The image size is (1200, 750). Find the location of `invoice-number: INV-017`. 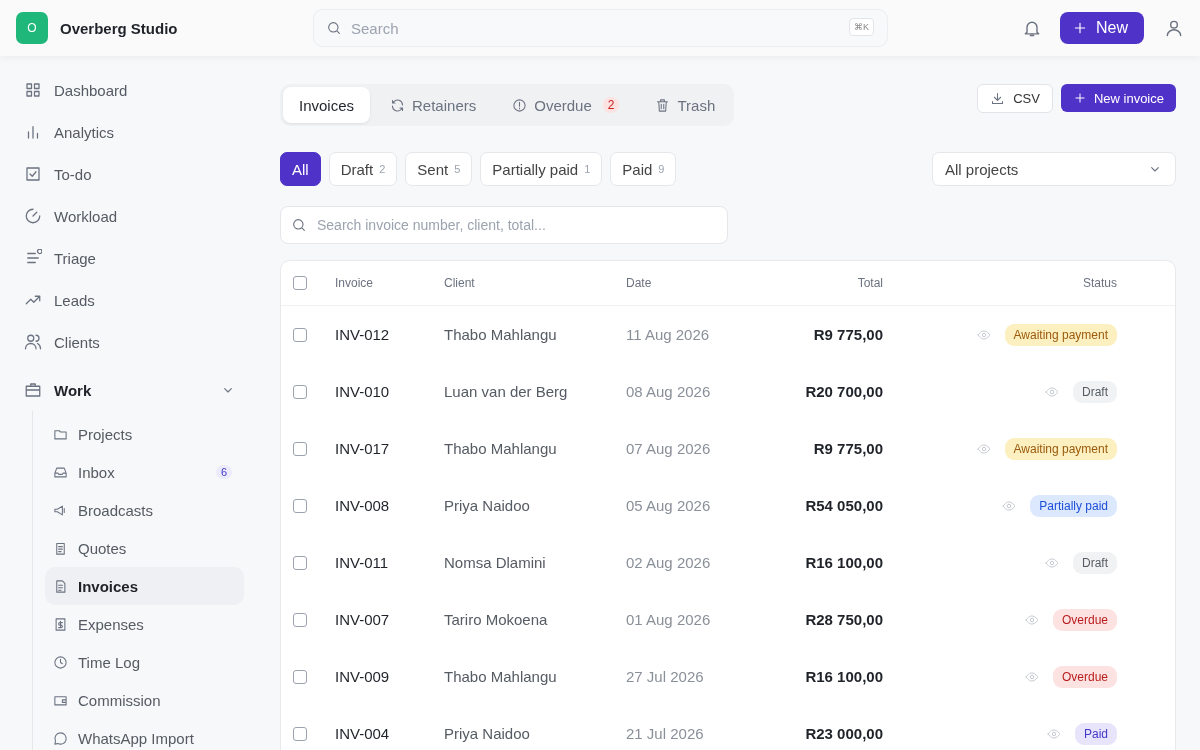

invoice-number: INV-017 is located at coordinates (389, 448).